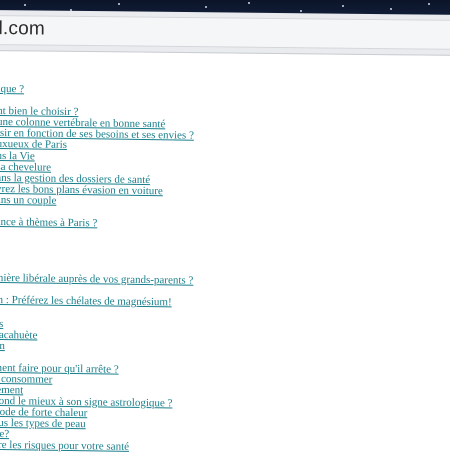 This screenshot has width=450, height=457. I want to click on article-link: ous les types de peau, so click(43, 423).